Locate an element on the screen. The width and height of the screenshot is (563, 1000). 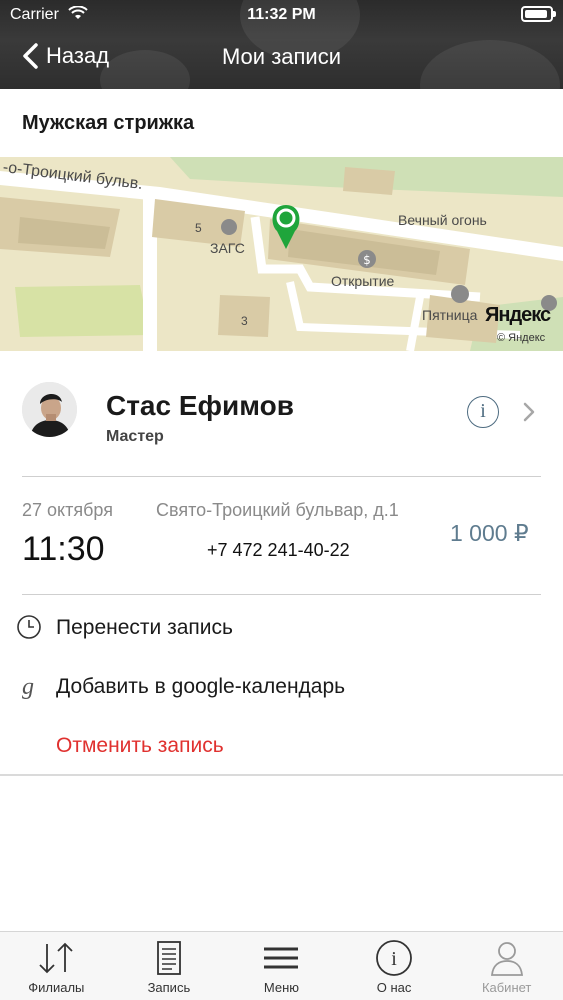
map-house-number: 5 is located at coordinates (198, 228).